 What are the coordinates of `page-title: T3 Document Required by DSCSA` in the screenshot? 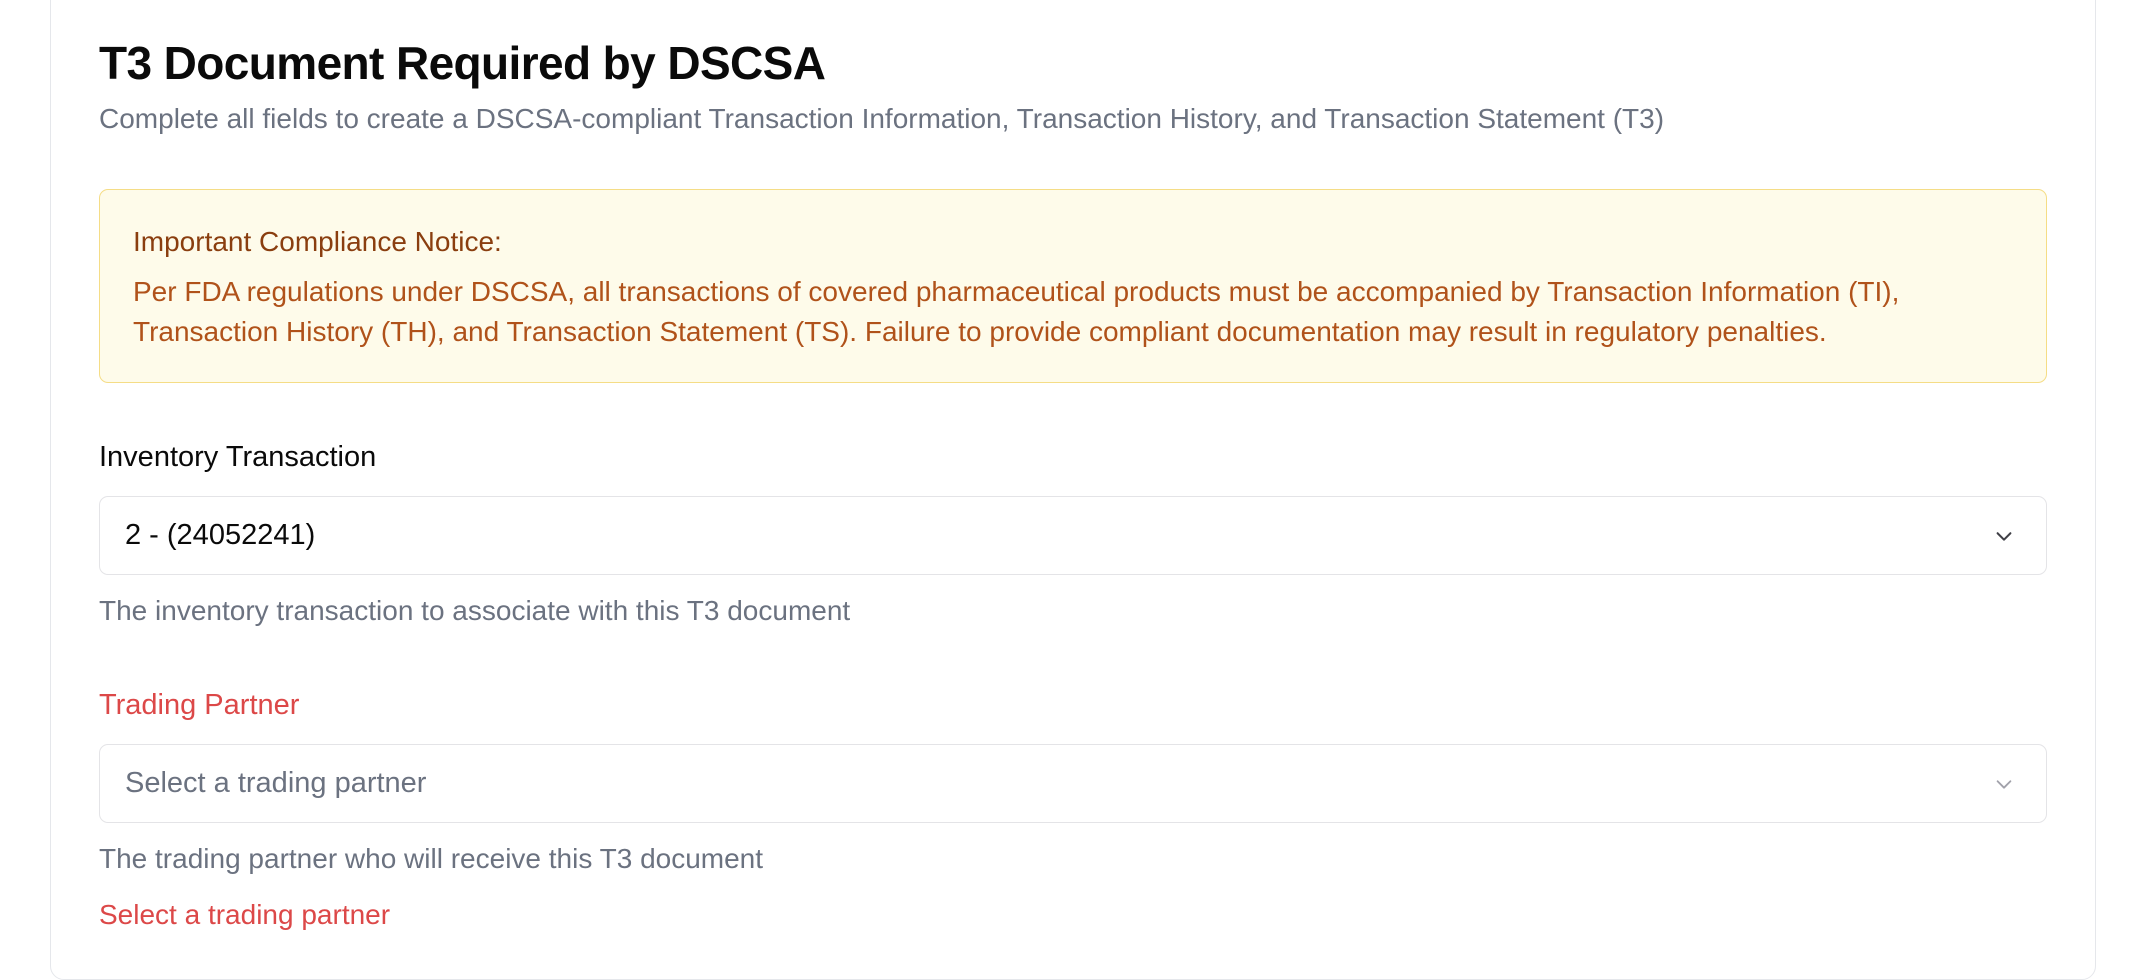 It's located at (462, 63).